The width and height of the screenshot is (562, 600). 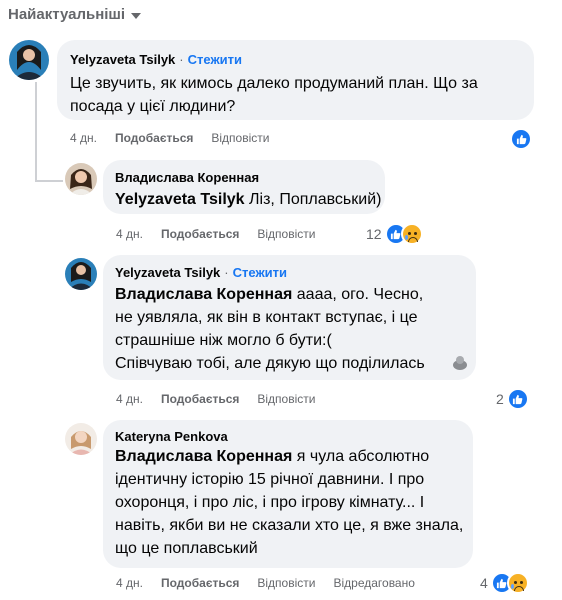 I want to click on sort-label: Найактуальніші, so click(x=67, y=14).